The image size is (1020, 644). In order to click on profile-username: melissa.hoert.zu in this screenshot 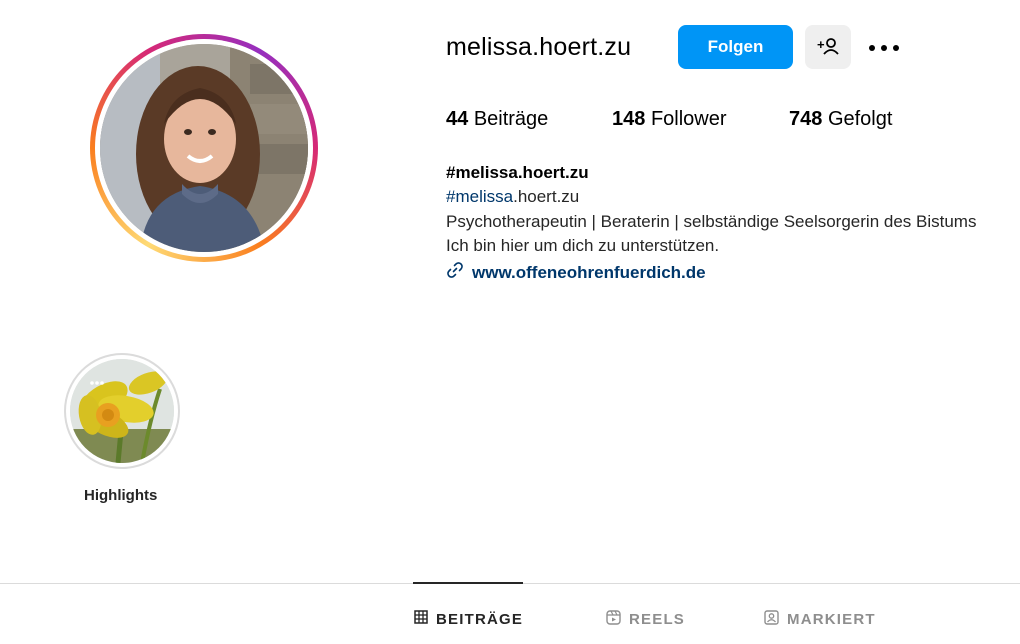, I will do `click(539, 47)`.